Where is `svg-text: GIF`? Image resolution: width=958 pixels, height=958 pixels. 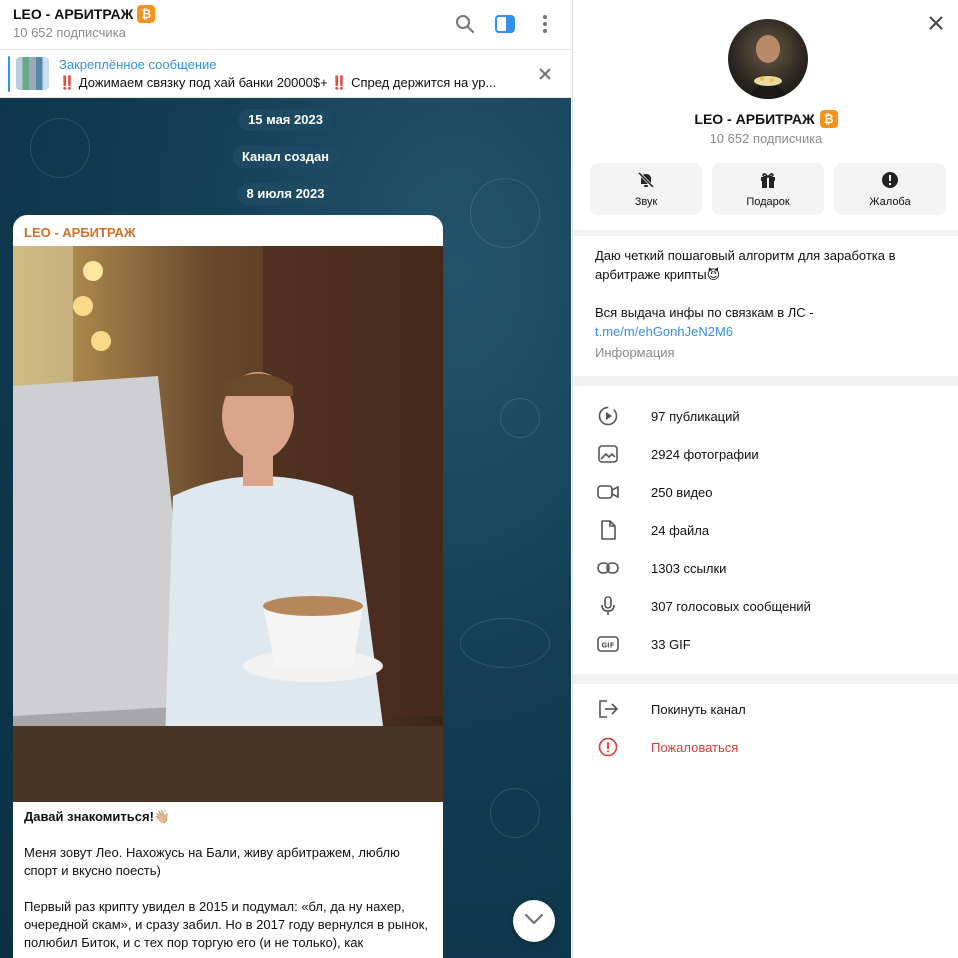 svg-text: GIF is located at coordinates (607, 646).